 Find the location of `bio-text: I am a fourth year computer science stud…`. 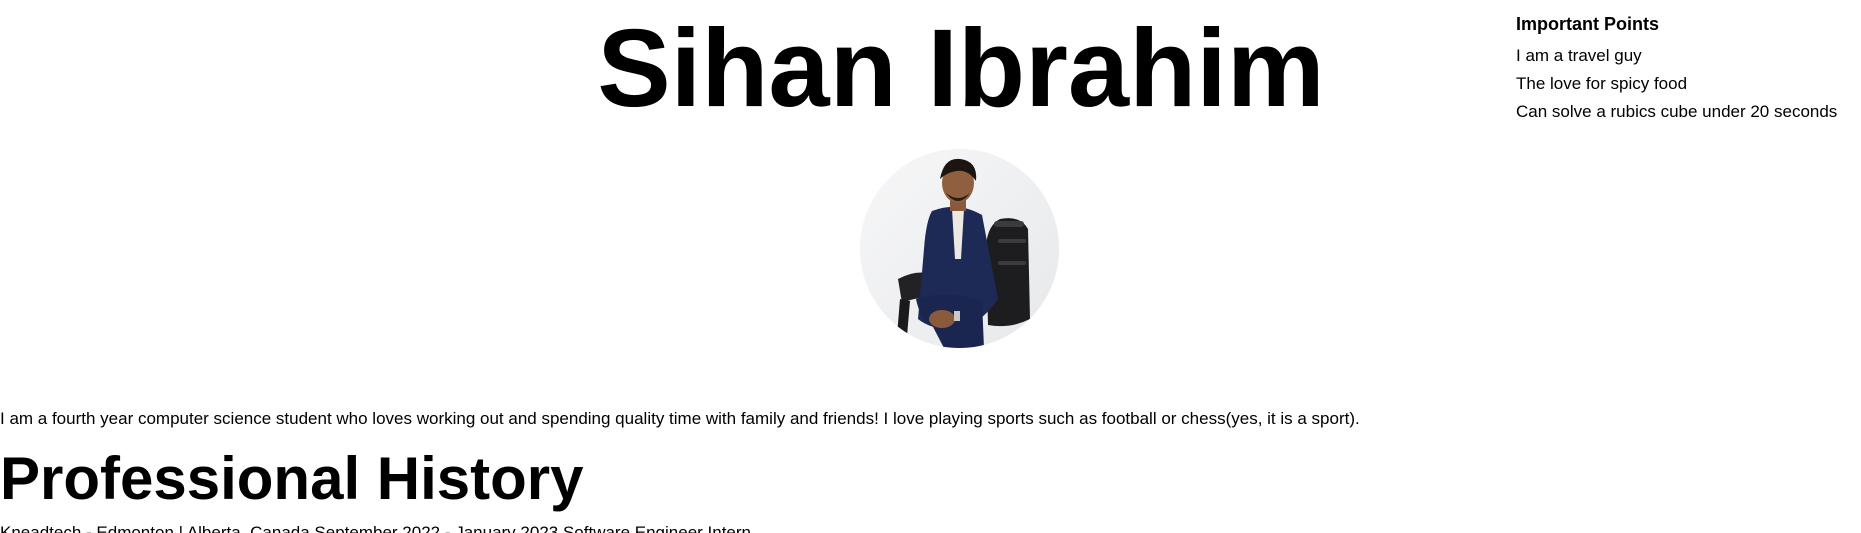

bio-text: I am a fourth year computer science stud… is located at coordinates (680, 418).